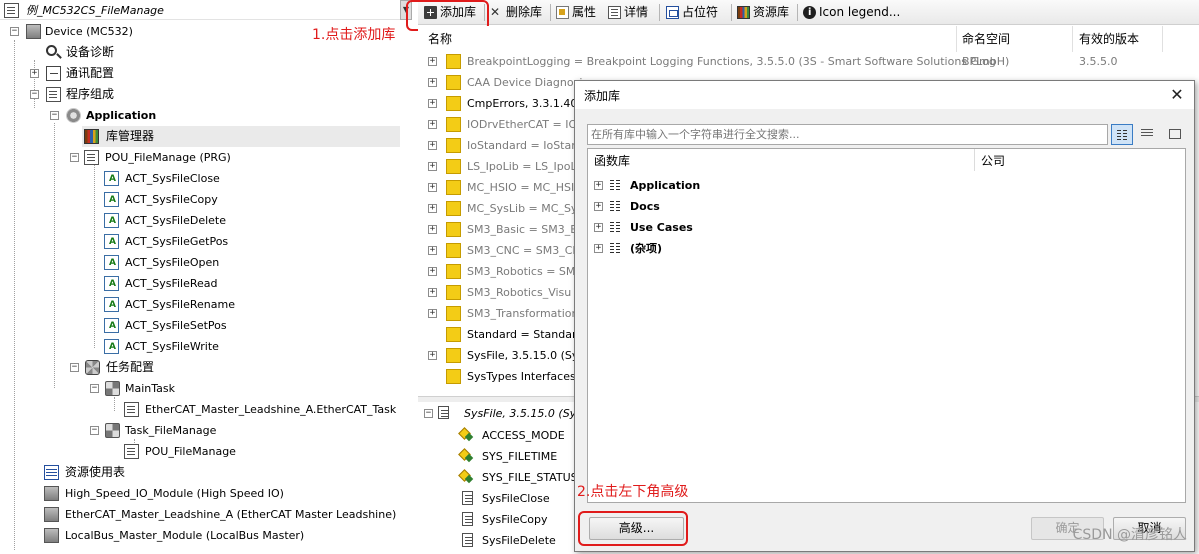  Describe the element at coordinates (1122, 134) in the screenshot. I see `category-view-button` at that location.